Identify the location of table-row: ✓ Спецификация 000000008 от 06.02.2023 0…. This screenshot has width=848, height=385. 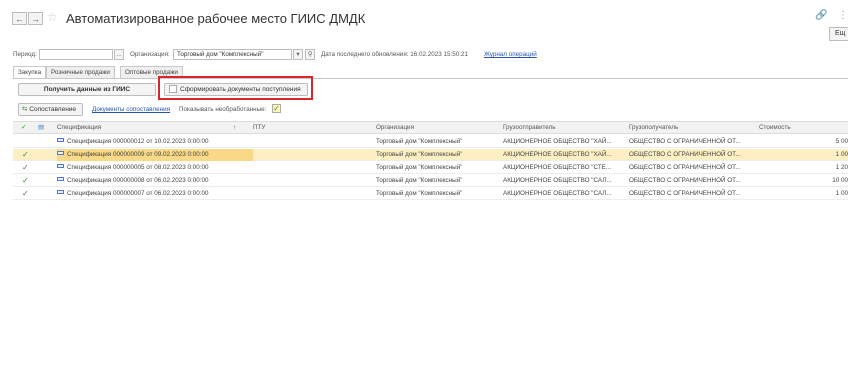
(430, 181).